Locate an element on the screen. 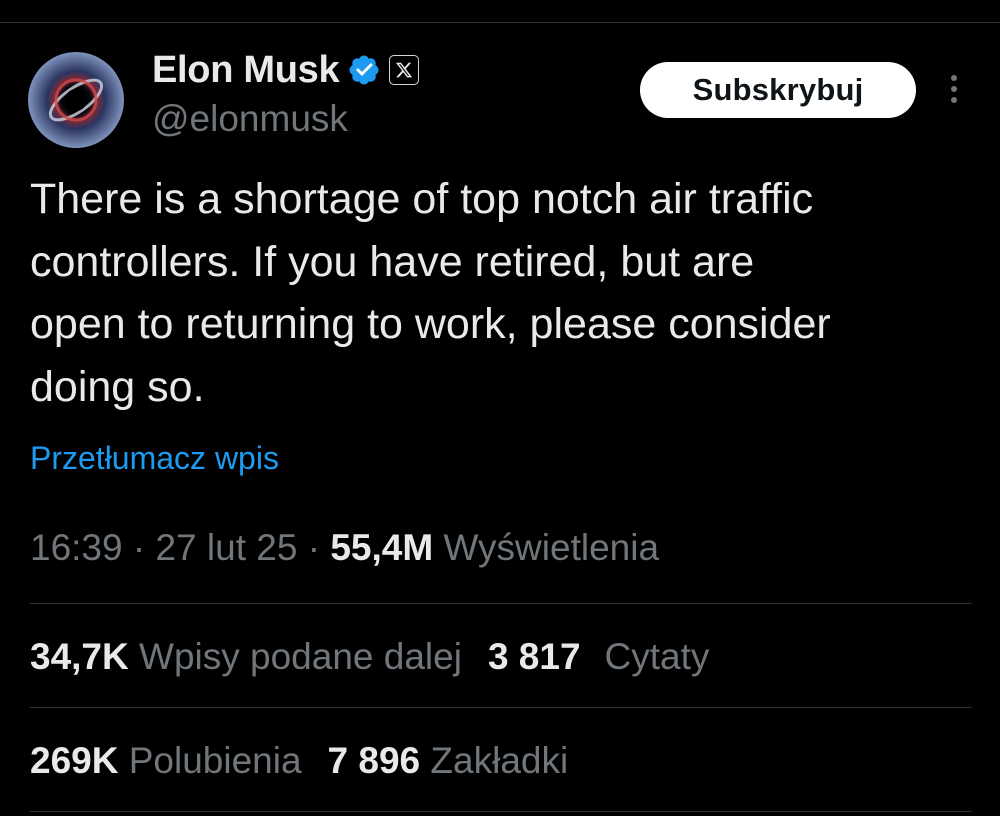 Image resolution: width=1000 pixels, height=816 pixels. bookmarks-count: 7 896 is located at coordinates (374, 760).